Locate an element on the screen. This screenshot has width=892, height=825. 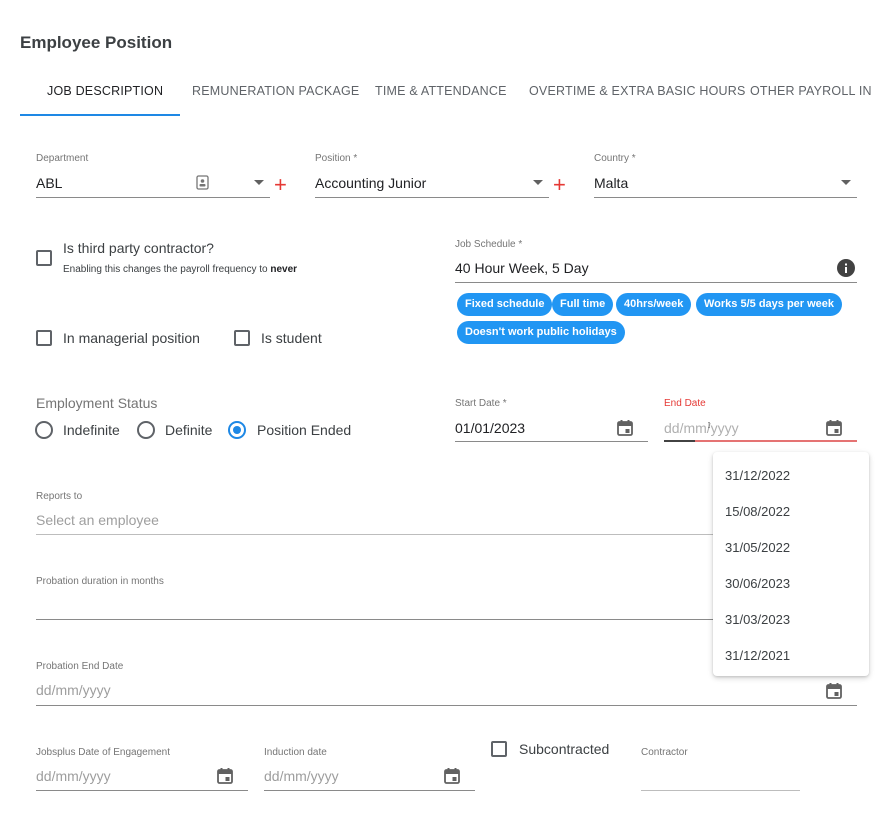
department-label: Department is located at coordinates (62, 158).